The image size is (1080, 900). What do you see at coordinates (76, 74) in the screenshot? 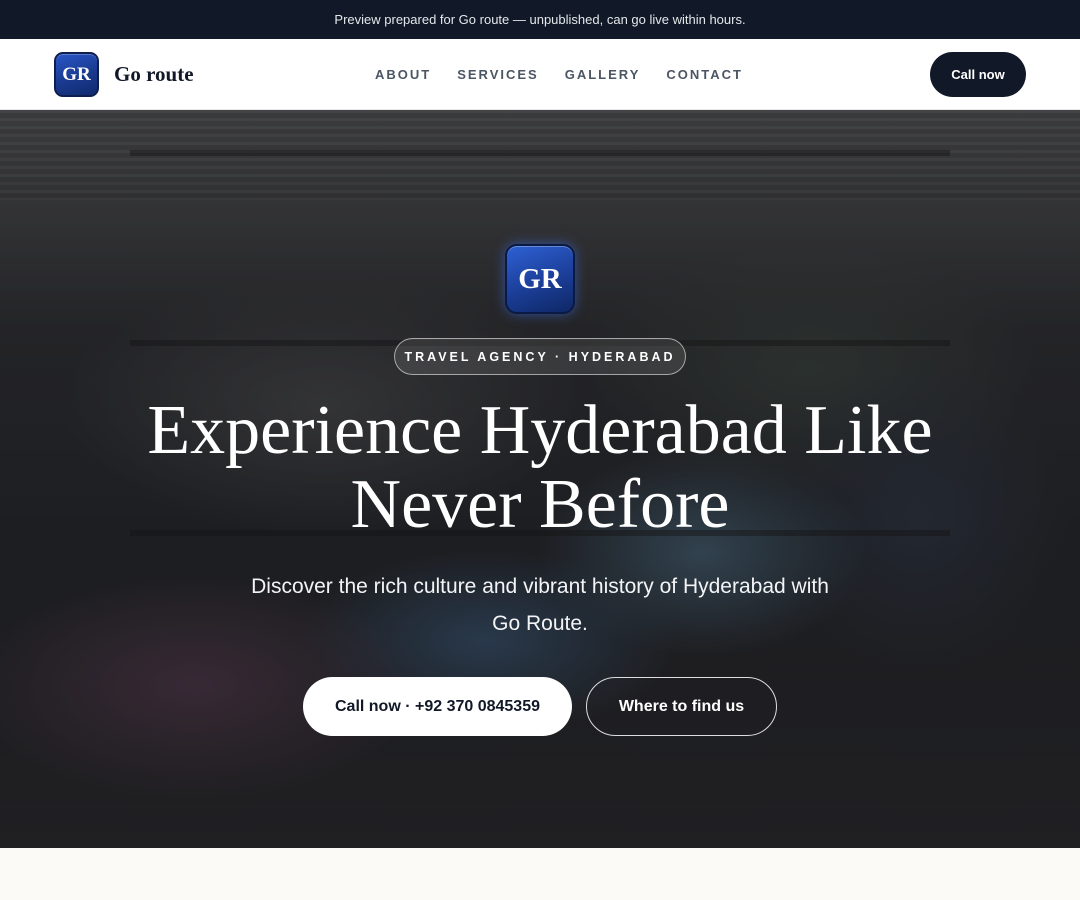
I see `brand-logo-badge: GR` at bounding box center [76, 74].